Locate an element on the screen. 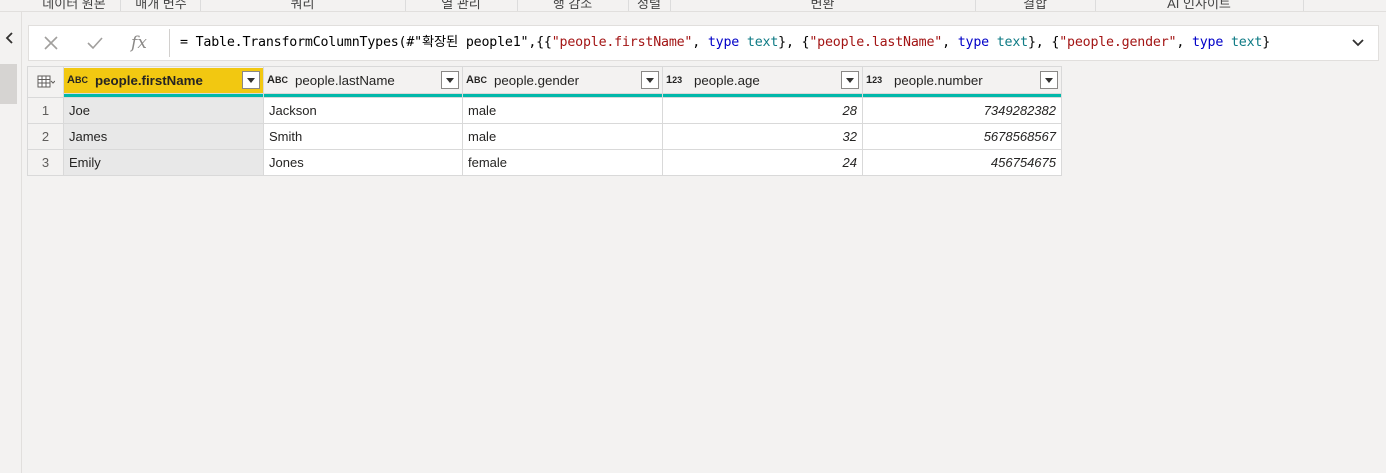 This screenshot has width=1386, height=473. column-header-gender: ABC people.gender is located at coordinates (562, 80).